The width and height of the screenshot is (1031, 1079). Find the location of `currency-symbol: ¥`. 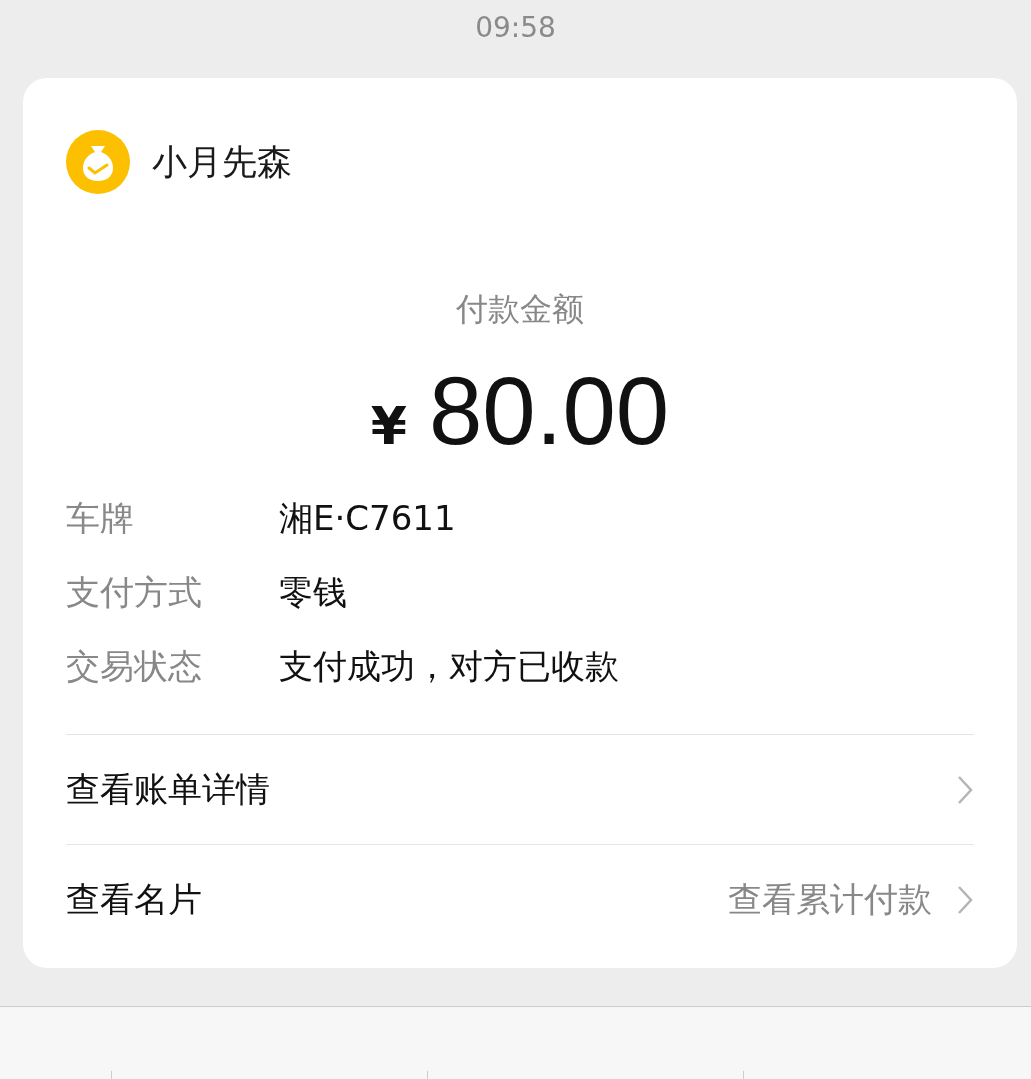

currency-symbol: ¥ is located at coordinates (388, 426).